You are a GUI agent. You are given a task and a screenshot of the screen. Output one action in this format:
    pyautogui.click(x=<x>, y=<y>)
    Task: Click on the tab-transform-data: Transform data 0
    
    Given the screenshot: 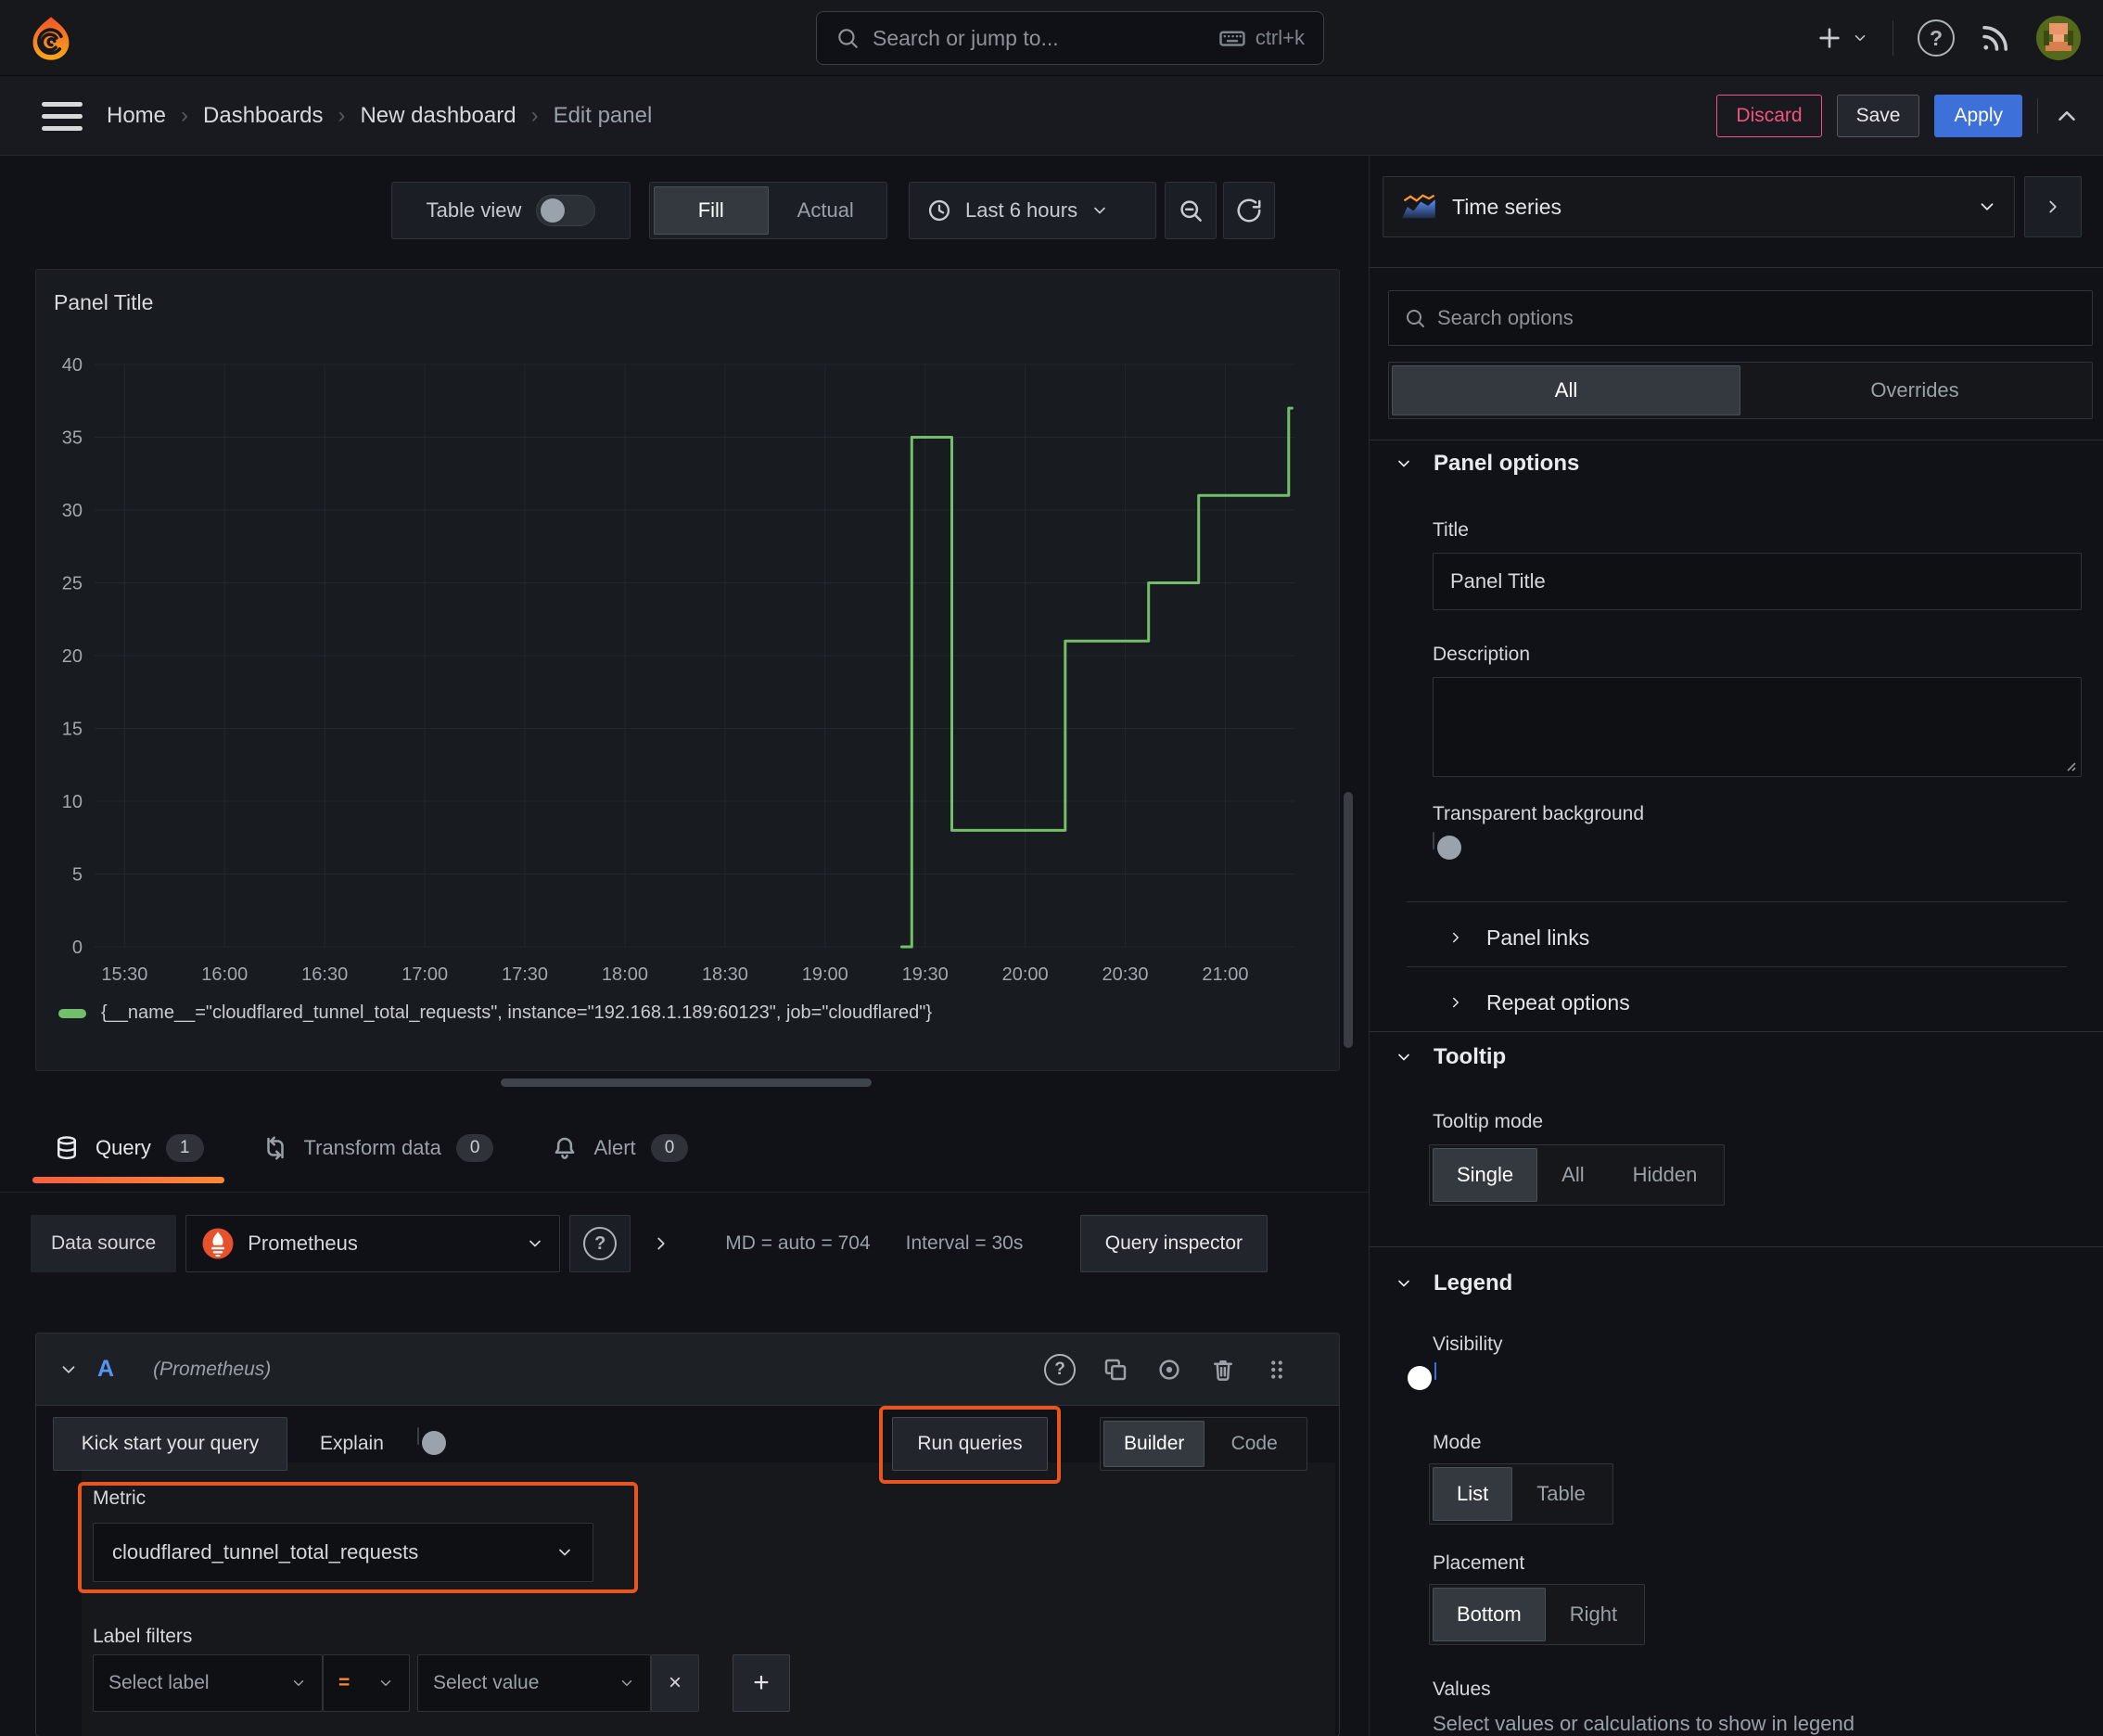 What is the action you would take?
    pyautogui.click(x=378, y=1148)
    